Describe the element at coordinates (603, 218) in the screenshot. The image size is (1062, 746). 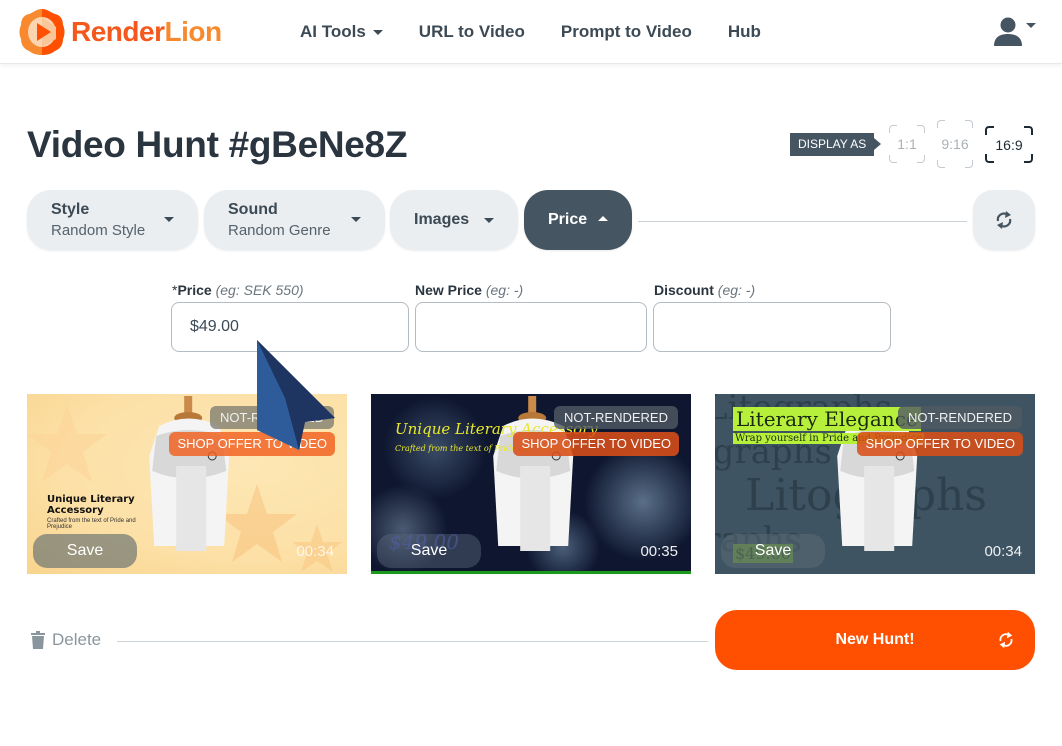
I see `chevron-up-icon` at that location.